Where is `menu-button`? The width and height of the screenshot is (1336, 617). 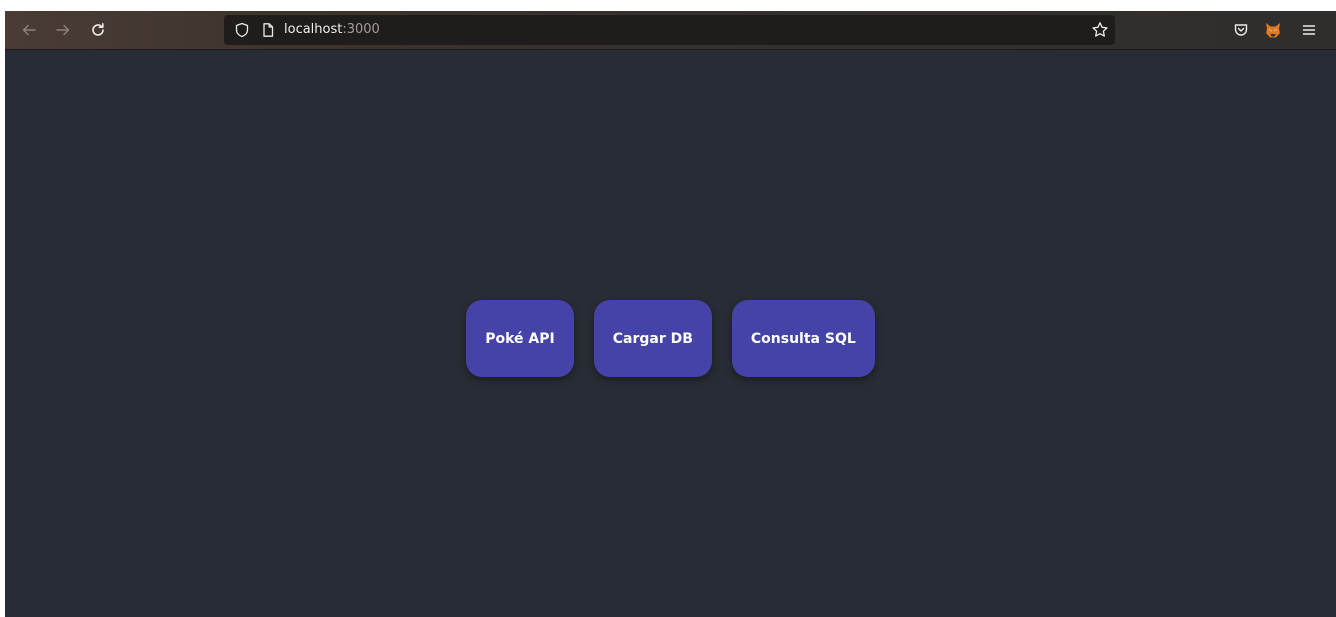
menu-button is located at coordinates (1309, 30).